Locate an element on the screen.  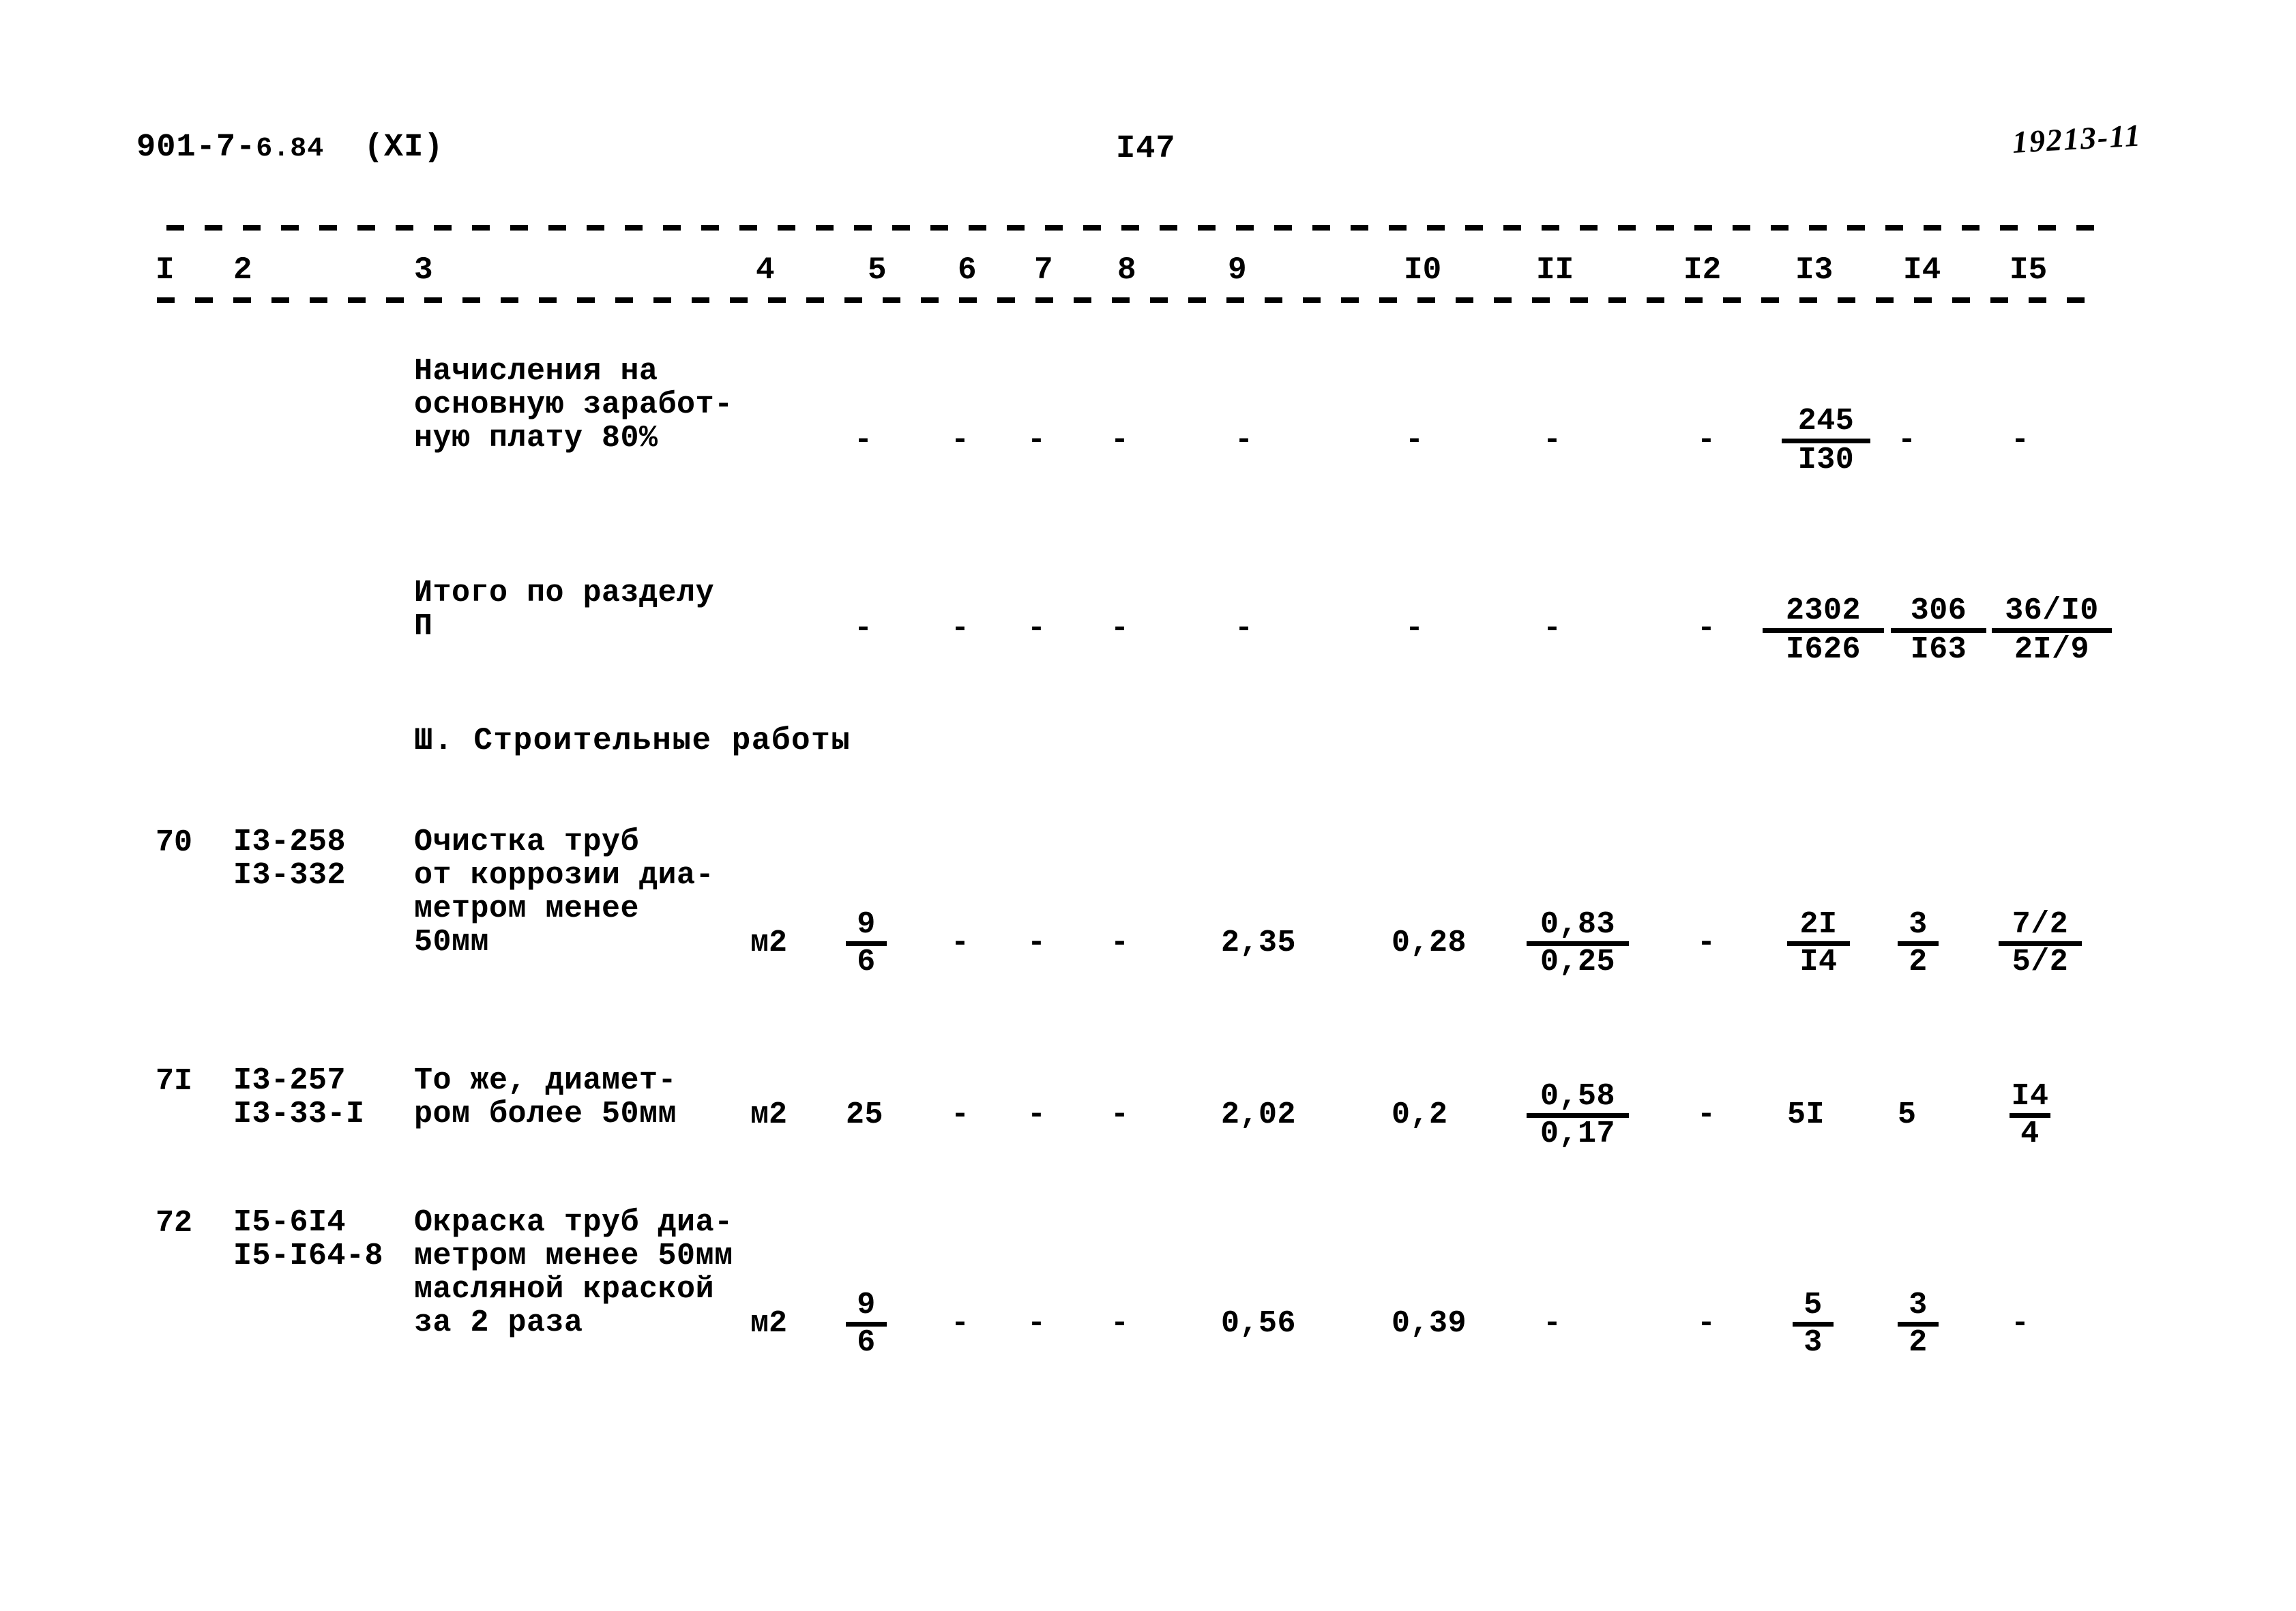
row-description-line: Итого по разделу is located at coordinates (565, 593).